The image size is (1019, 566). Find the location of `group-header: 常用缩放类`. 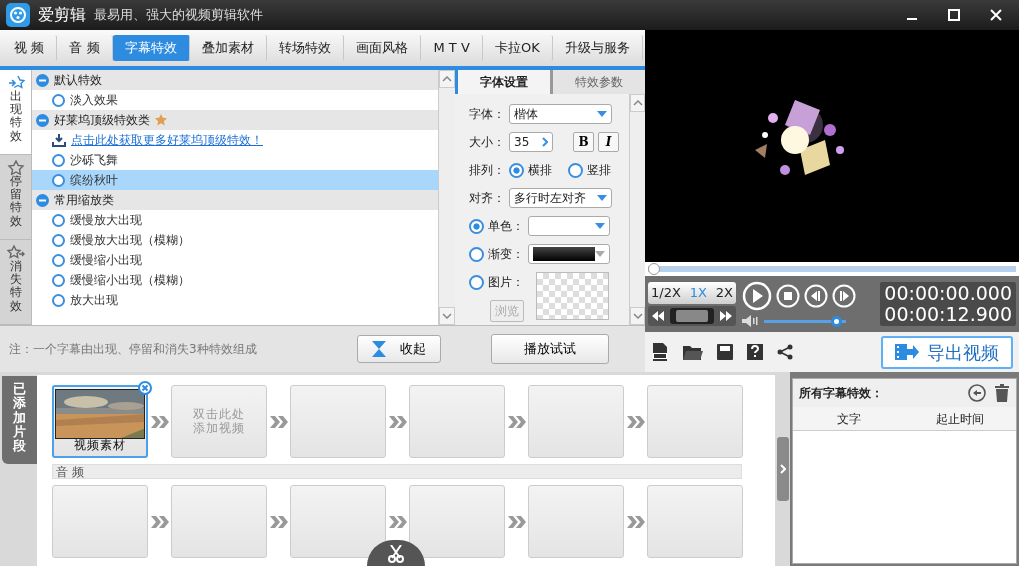

group-header: 常用缩放类 is located at coordinates (235, 200).